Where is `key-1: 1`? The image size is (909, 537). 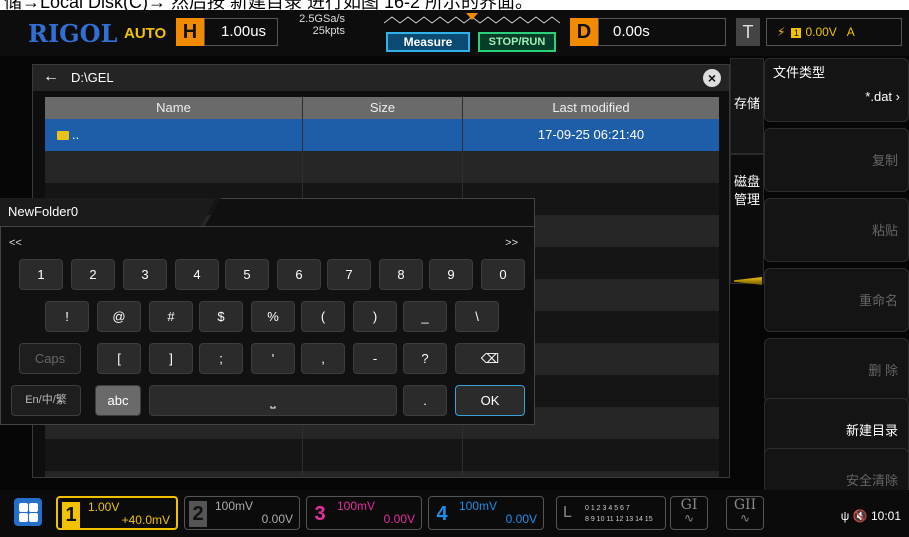 key-1: 1 is located at coordinates (41, 274).